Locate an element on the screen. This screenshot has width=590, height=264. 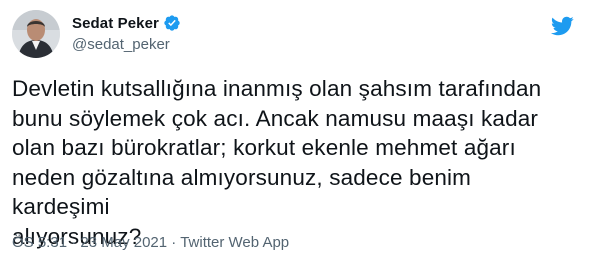
author-block: Sedat Peker @sedat_peker is located at coordinates (126, 33).